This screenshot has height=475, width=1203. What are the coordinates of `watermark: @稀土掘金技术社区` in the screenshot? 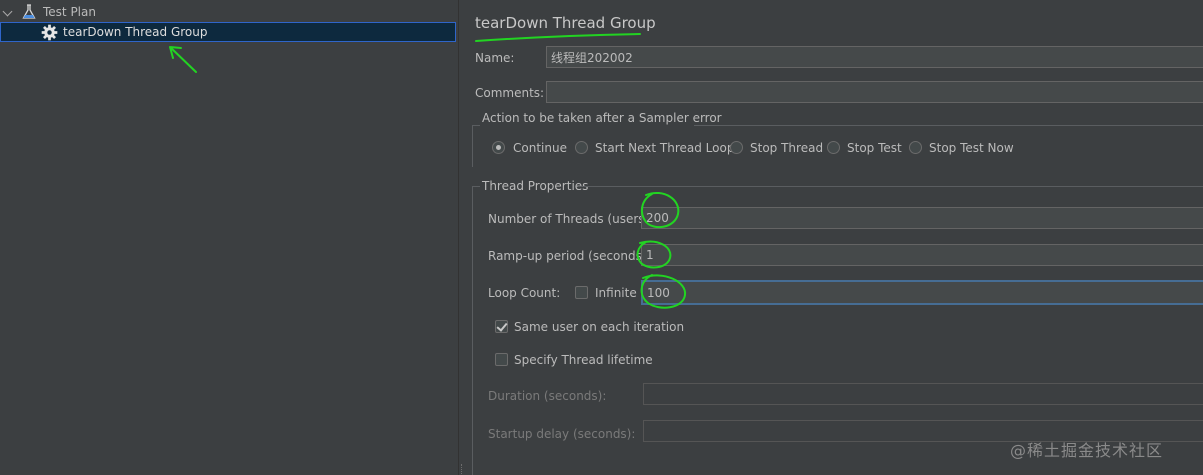 It's located at (1087, 450).